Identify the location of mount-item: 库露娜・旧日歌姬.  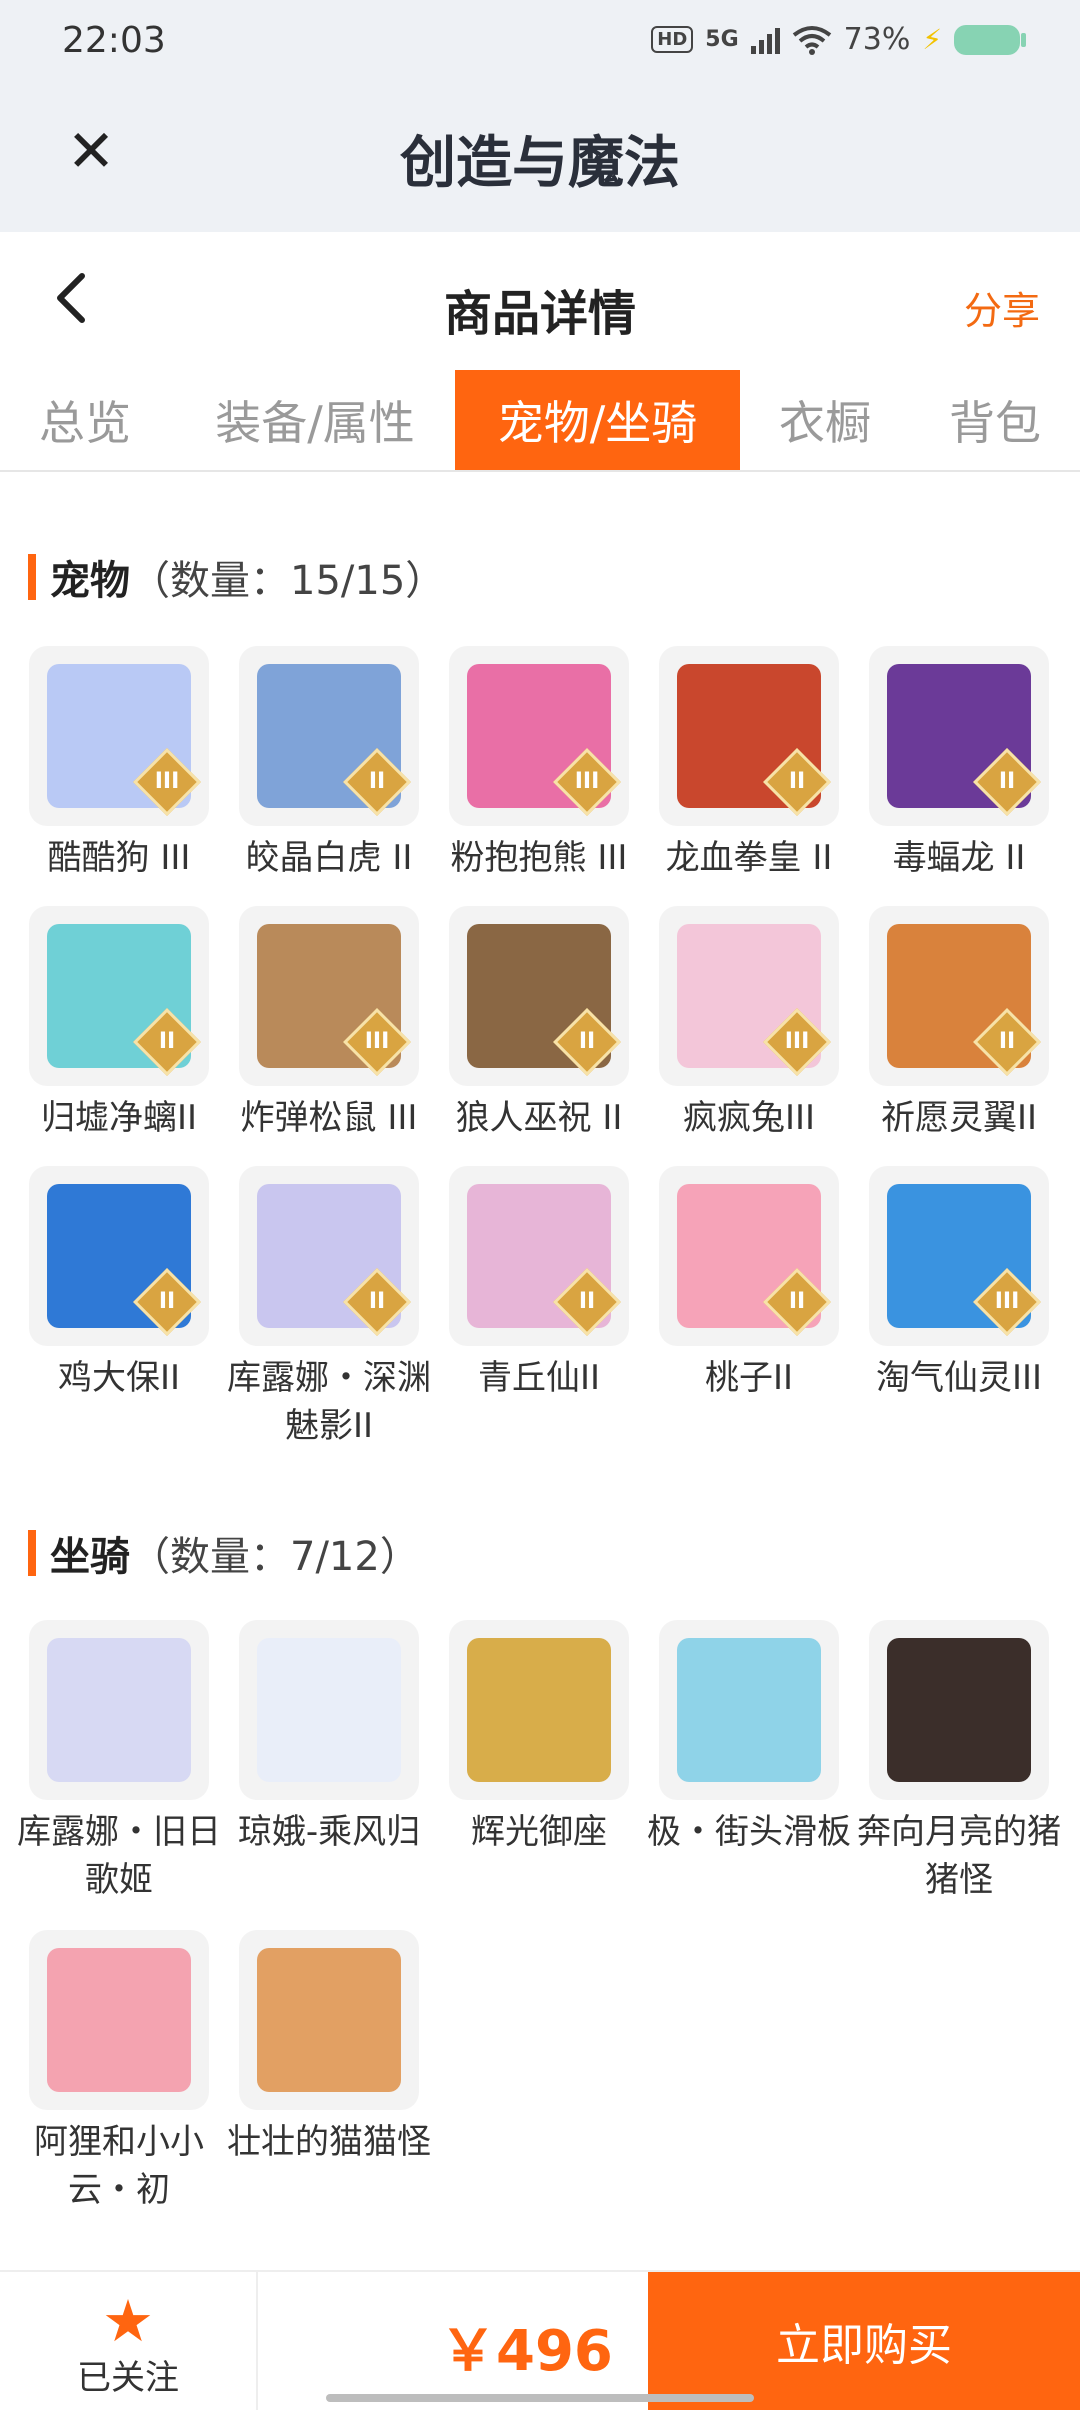
(119, 1762).